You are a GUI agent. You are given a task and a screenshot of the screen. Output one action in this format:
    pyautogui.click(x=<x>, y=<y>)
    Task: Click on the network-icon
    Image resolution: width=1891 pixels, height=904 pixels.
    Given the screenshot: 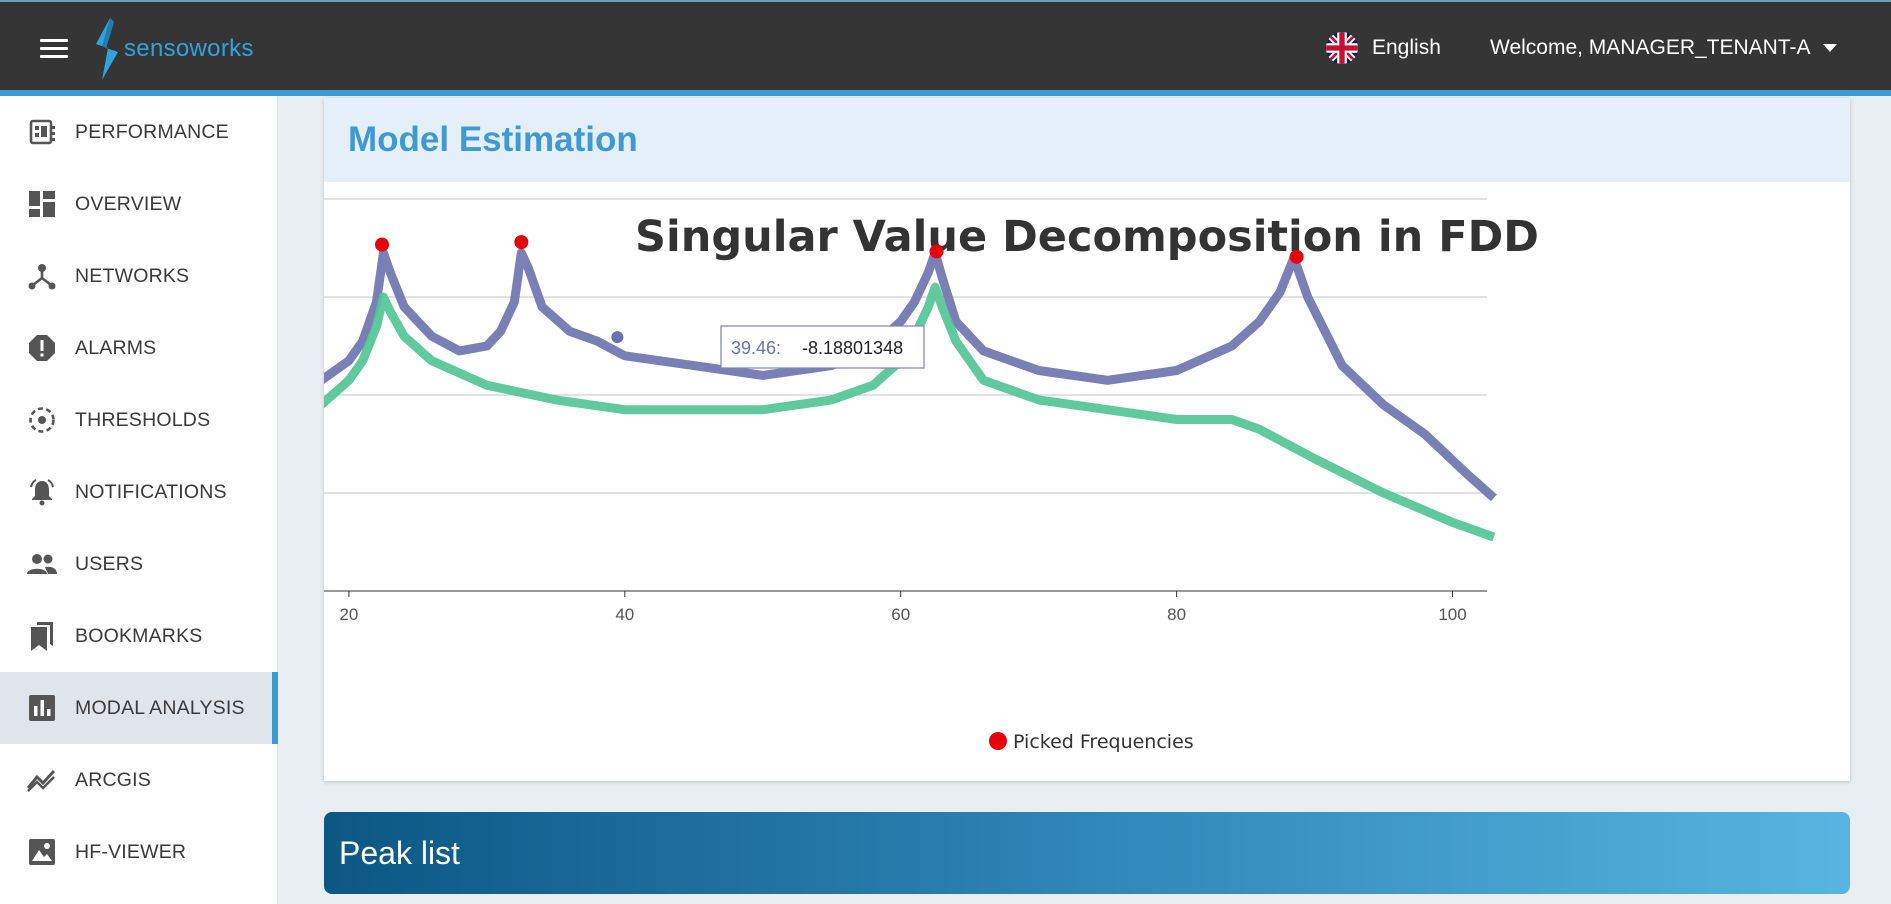 What is the action you would take?
    pyautogui.click(x=42, y=276)
    